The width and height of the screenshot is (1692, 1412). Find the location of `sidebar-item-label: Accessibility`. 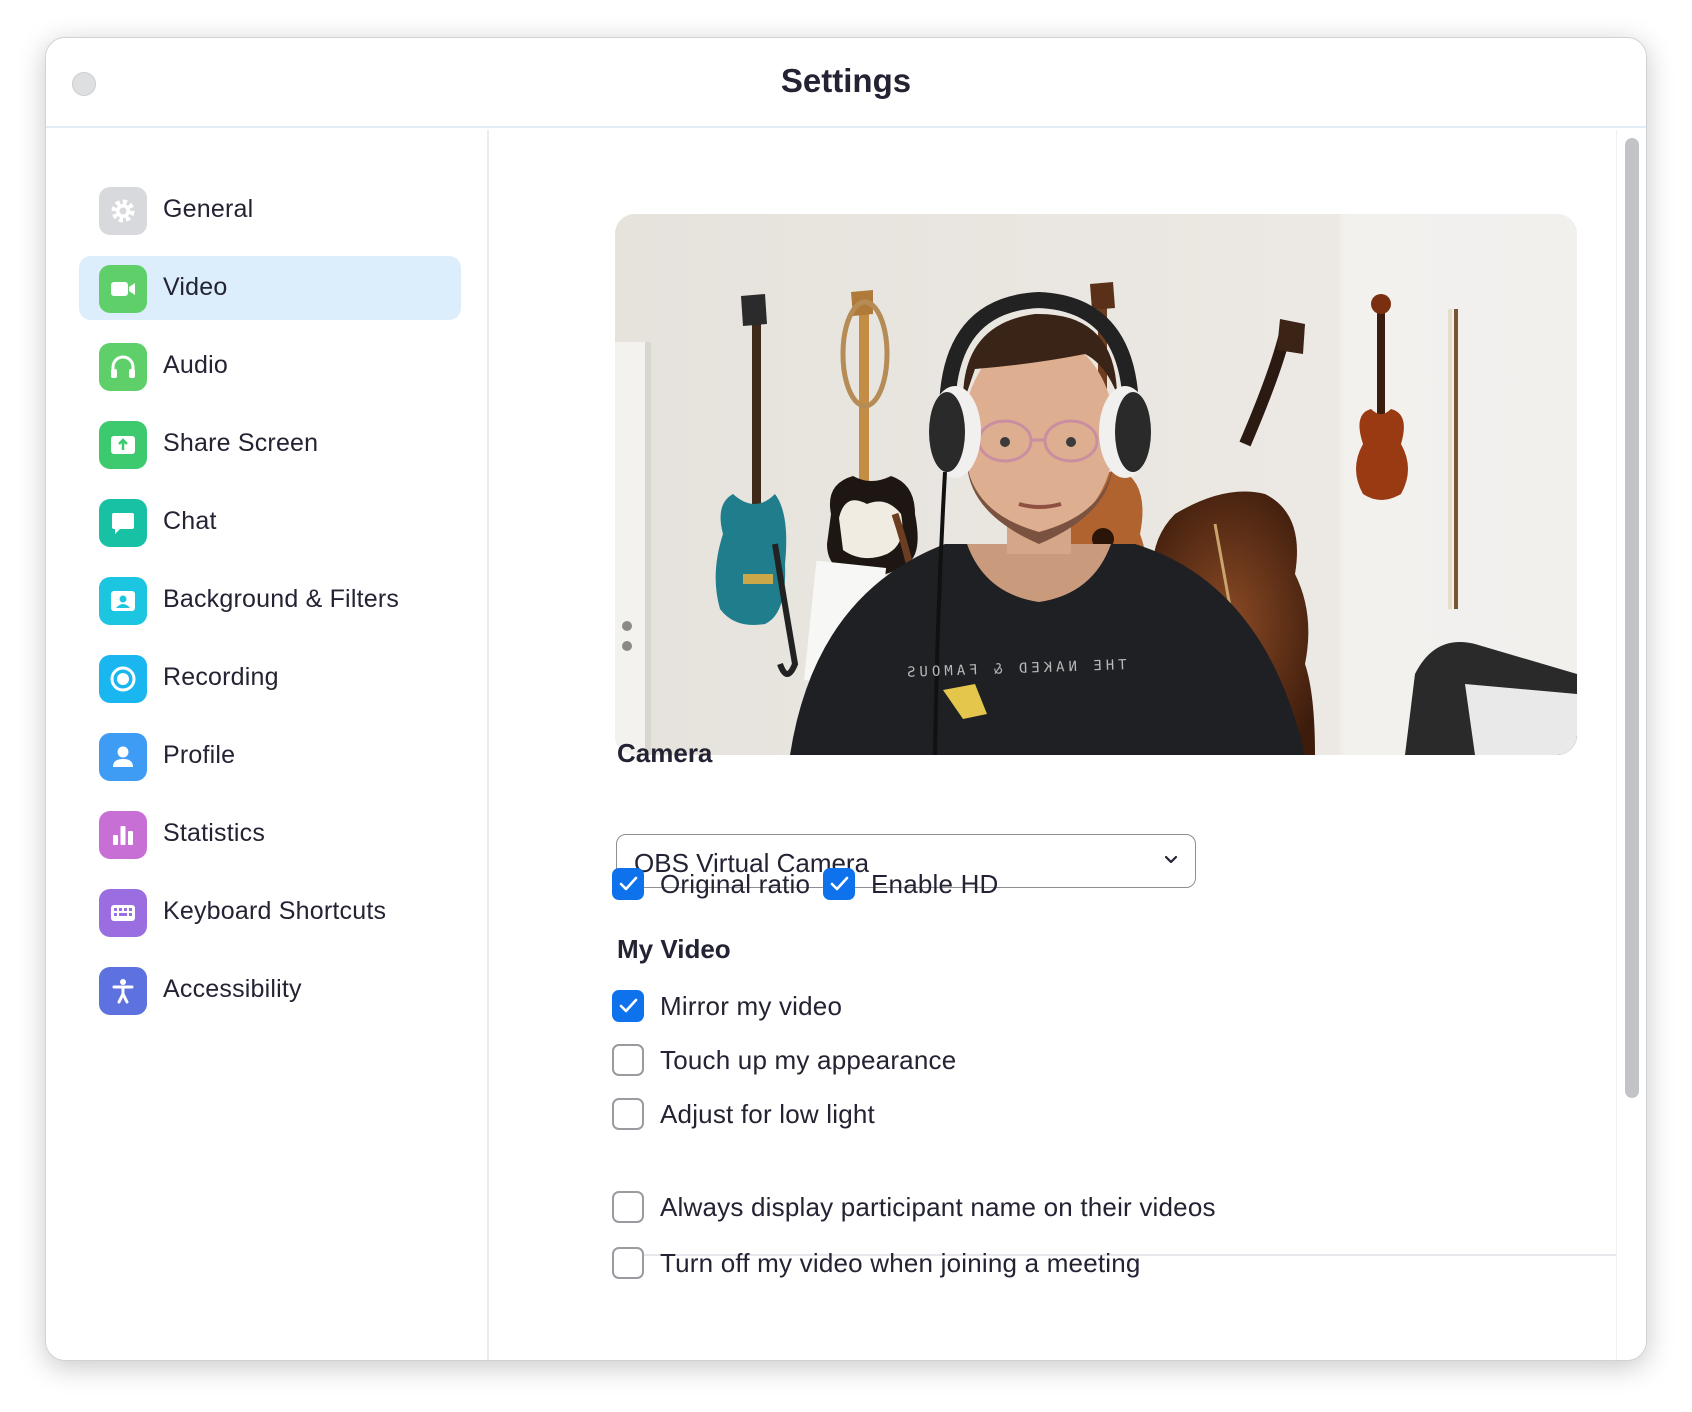

sidebar-item-label: Accessibility is located at coordinates (232, 989).